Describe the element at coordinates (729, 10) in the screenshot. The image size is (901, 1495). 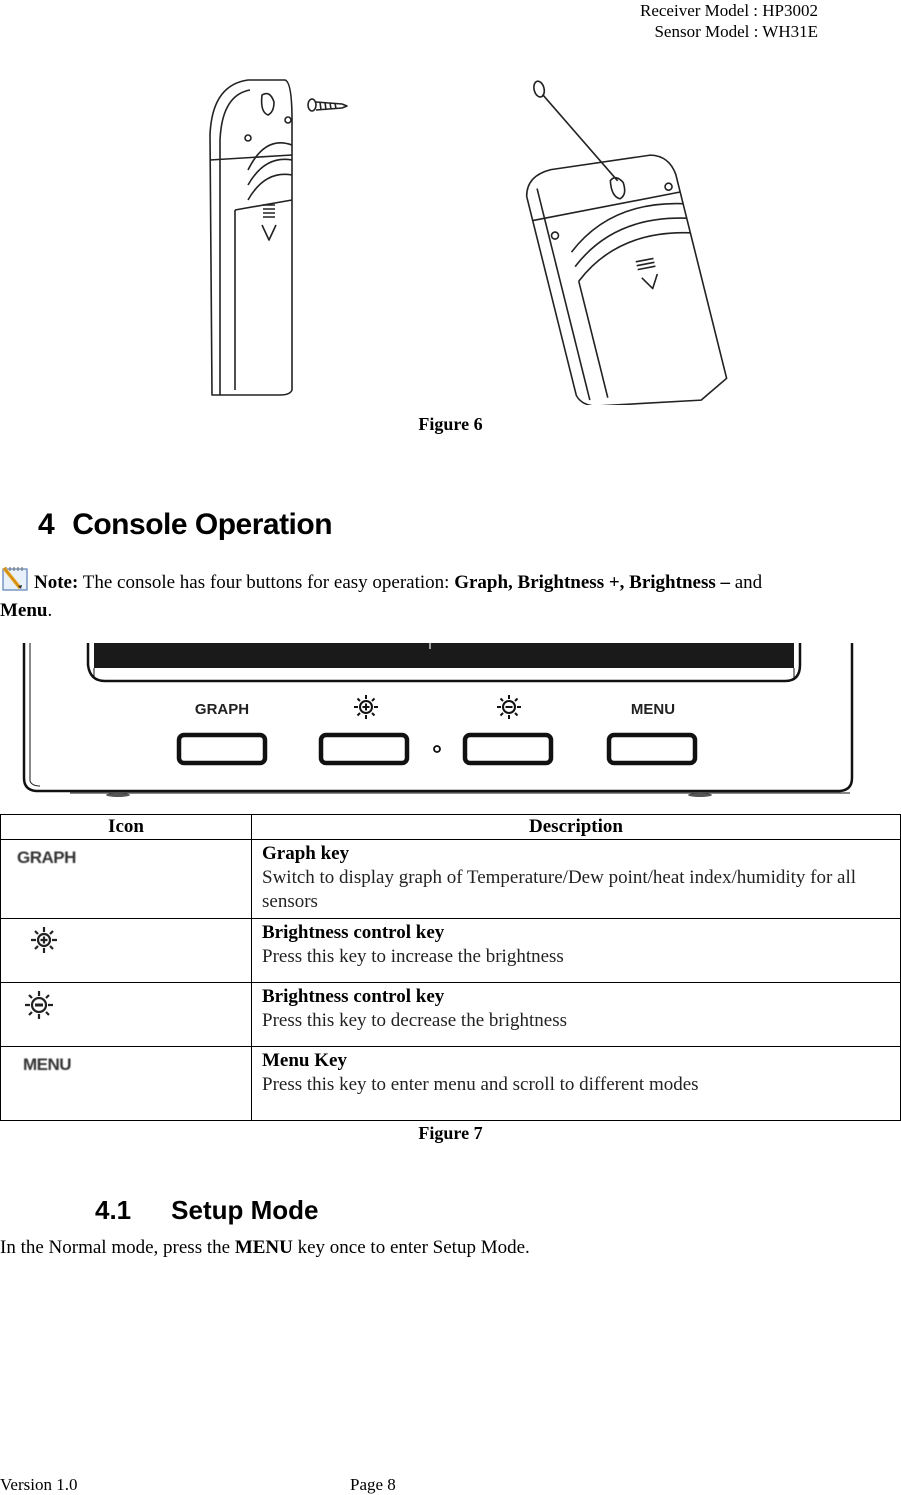
I see `receiver-model: Receiver Model : HP3002` at that location.